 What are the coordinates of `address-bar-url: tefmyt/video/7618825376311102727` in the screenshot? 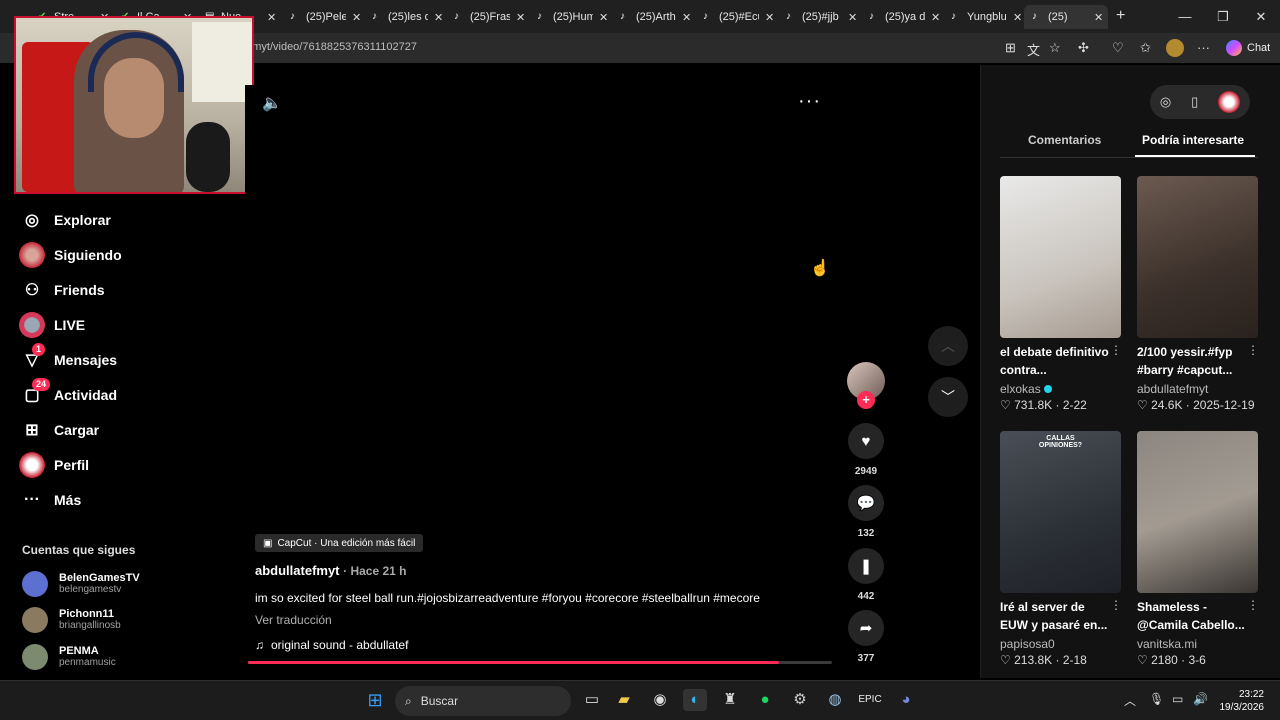 It's located at (328, 47).